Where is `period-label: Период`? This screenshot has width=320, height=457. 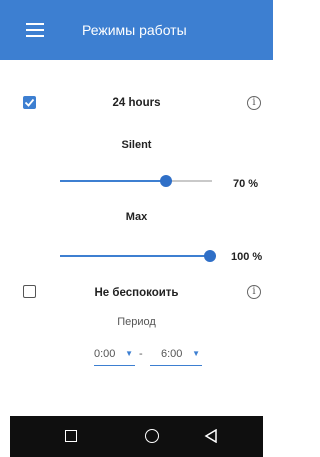 period-label: Период is located at coordinates (136, 322).